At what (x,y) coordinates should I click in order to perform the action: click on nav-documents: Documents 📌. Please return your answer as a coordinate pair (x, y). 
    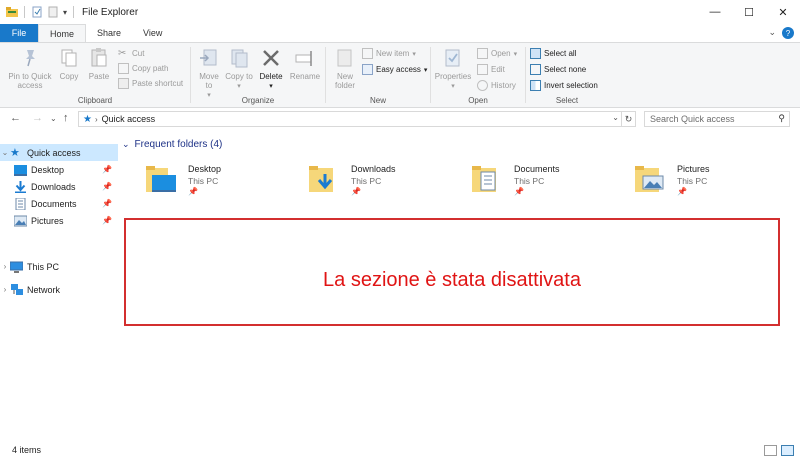
    Looking at the image, I should click on (59, 203).